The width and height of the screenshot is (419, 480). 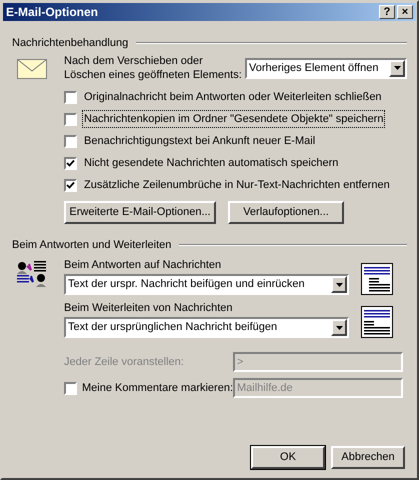 What do you see at coordinates (200, 141) in the screenshot?
I see `checkbox-label: Benachrichtigungstext bei Ankunft neuer E-Mail` at bounding box center [200, 141].